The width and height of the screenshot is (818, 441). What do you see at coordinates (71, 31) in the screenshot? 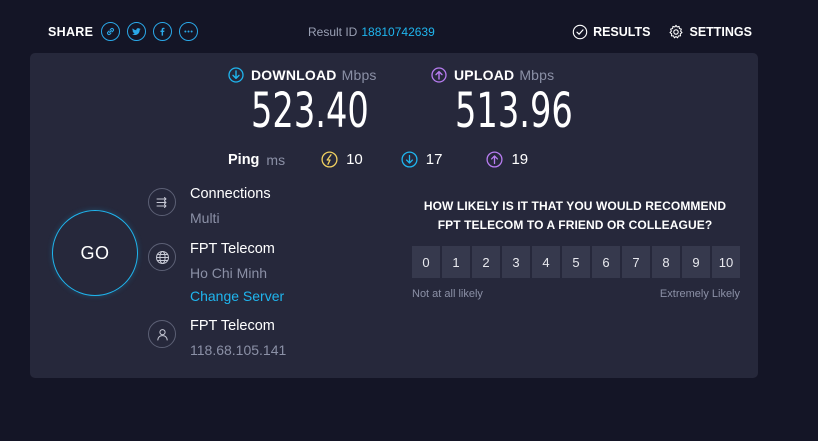
I see `share-label: SHARE` at bounding box center [71, 31].